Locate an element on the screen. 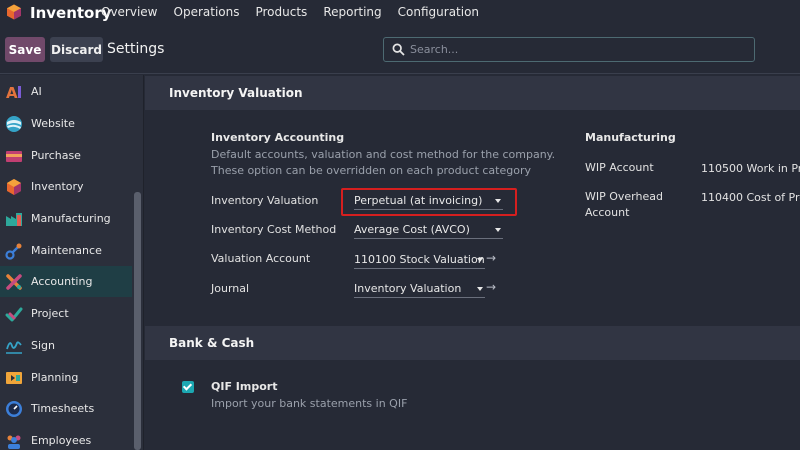 This screenshot has height=450, width=800. sidebar-item-manufacturing: Manufacturing is located at coordinates (66, 218).